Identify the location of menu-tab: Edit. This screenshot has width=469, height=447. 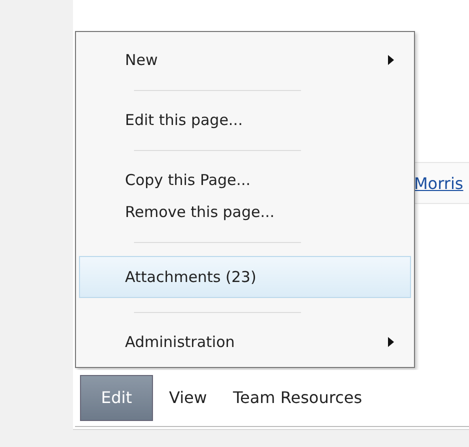
(116, 398).